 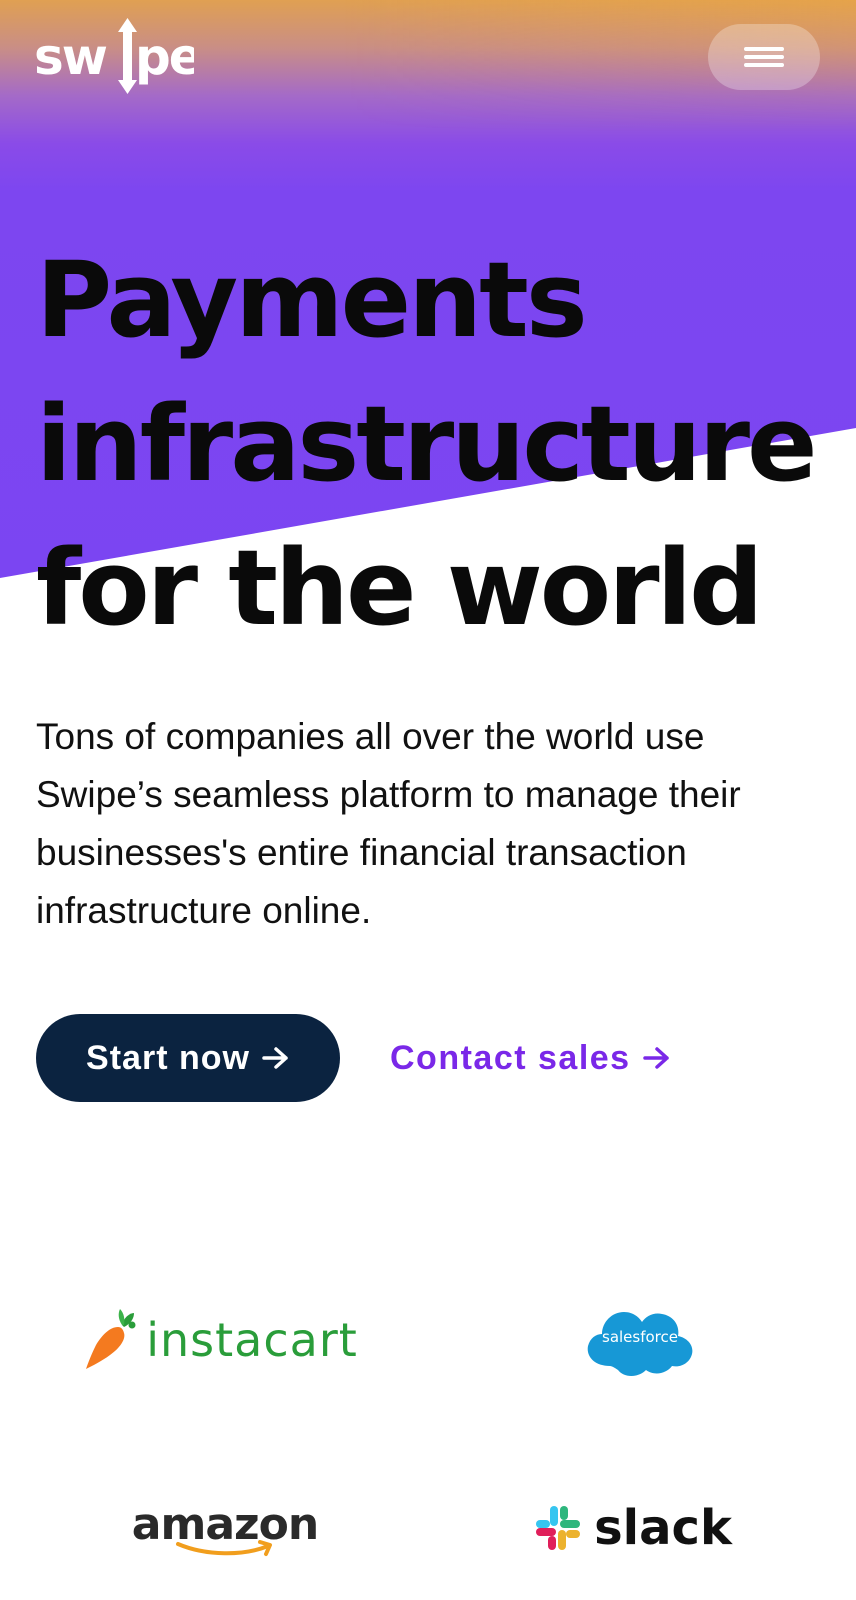 I want to click on amazon-logo: amazon, so click(x=225, y=1528).